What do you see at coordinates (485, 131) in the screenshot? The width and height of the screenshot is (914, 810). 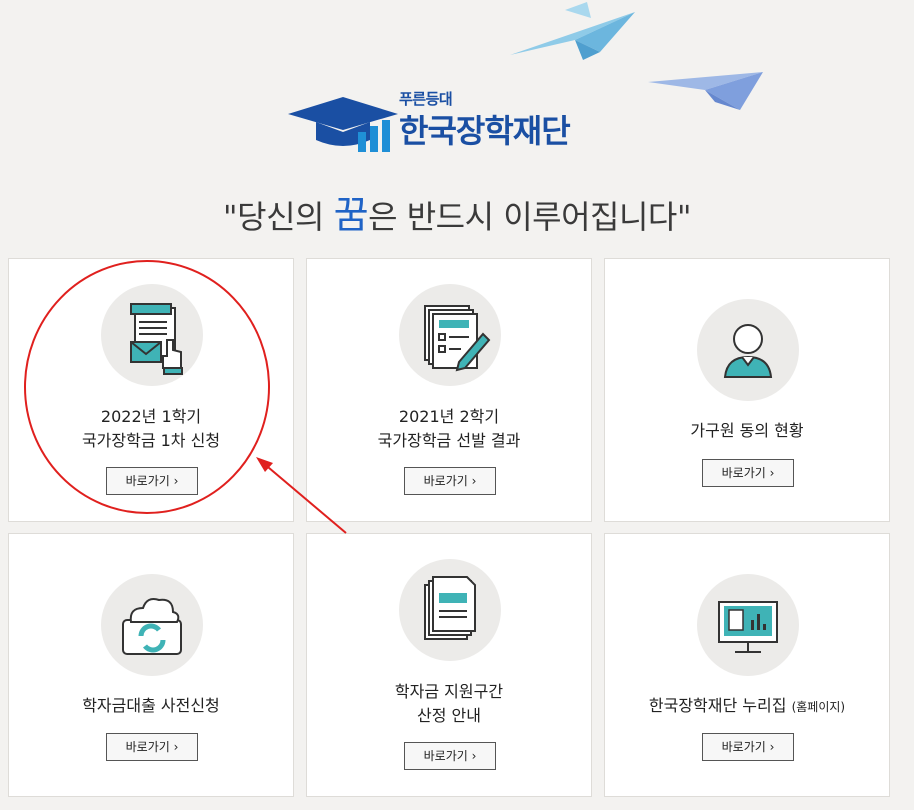 I see `logo-title: 한국장학재단` at bounding box center [485, 131].